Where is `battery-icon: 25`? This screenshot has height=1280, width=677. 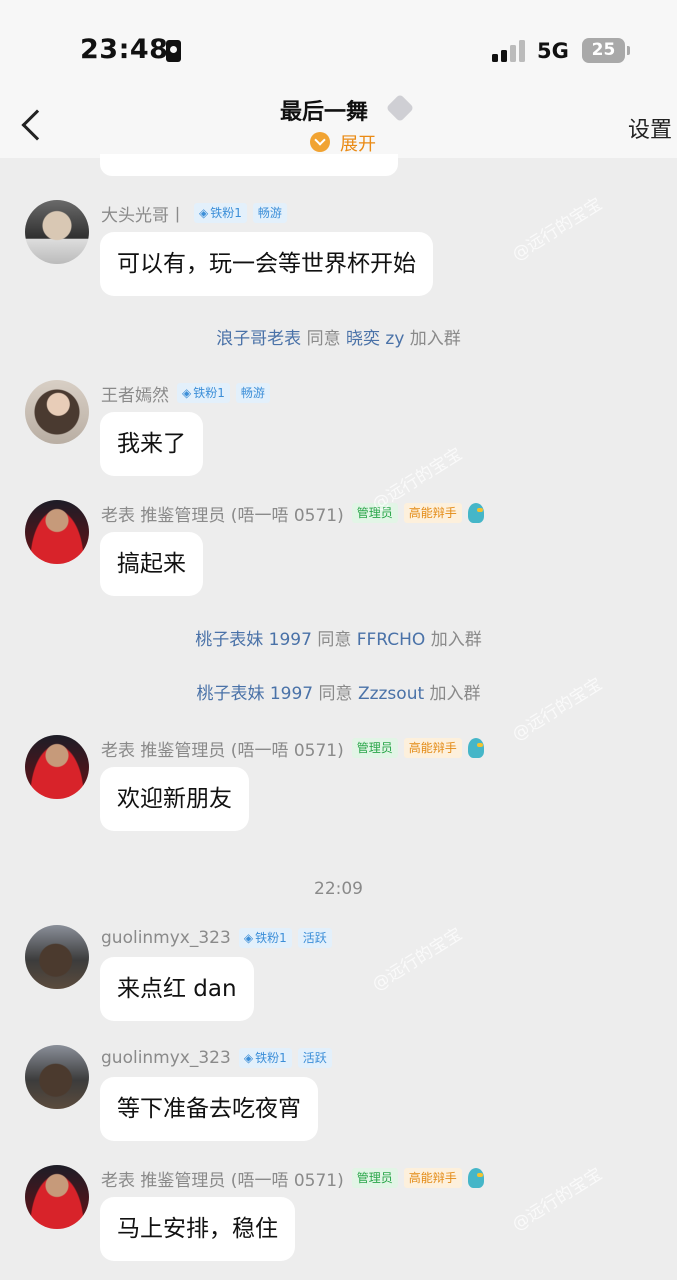 battery-icon: 25 is located at coordinates (603, 50).